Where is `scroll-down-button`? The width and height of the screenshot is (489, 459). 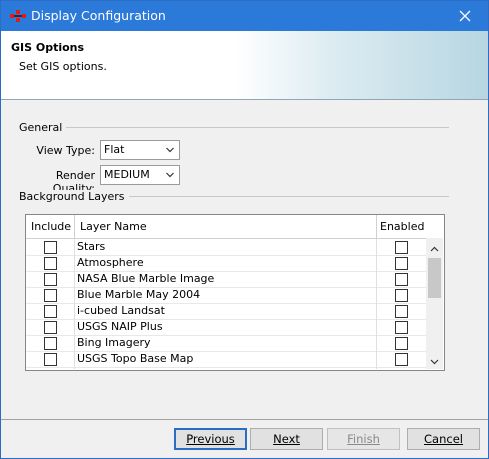
scroll-down-button is located at coordinates (434, 362).